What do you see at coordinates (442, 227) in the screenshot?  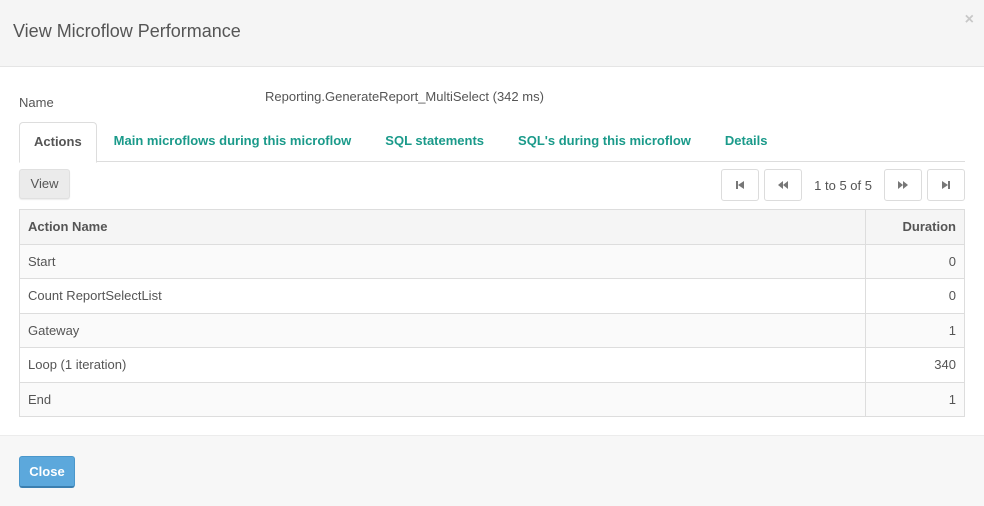 I see `column-header-action-name: Action Name` at bounding box center [442, 227].